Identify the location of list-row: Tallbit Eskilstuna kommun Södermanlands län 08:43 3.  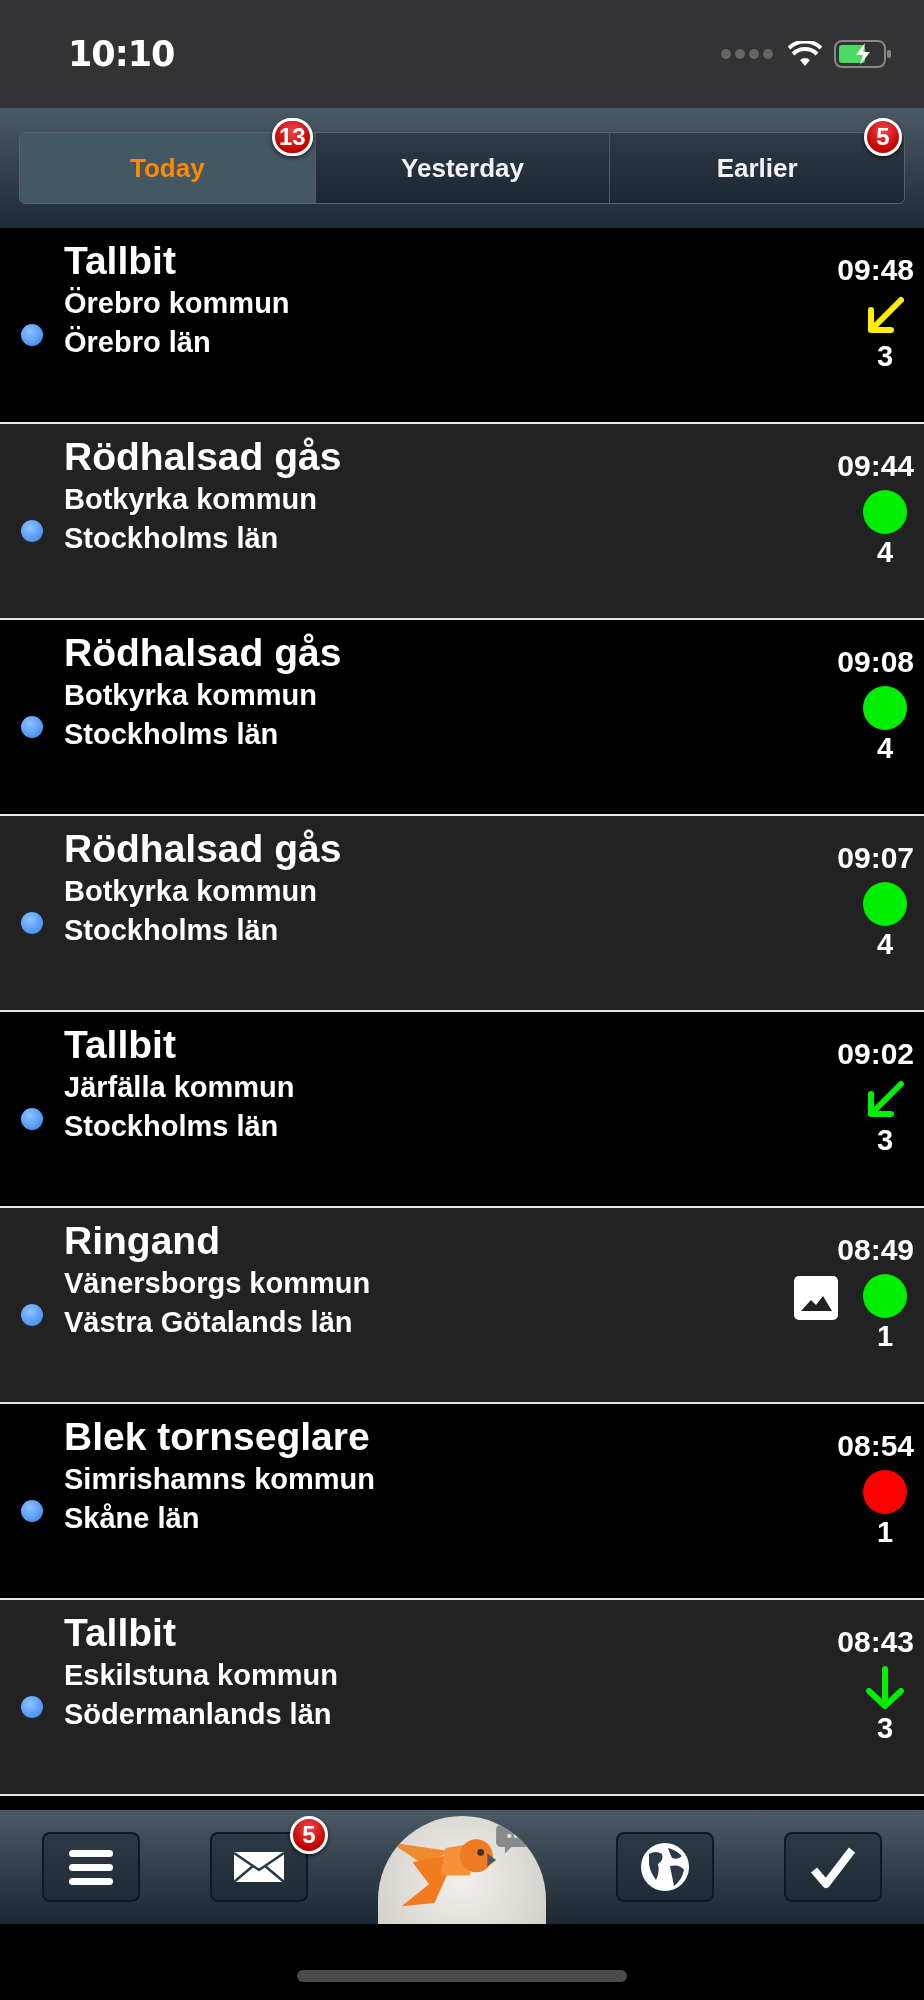
(462, 1698).